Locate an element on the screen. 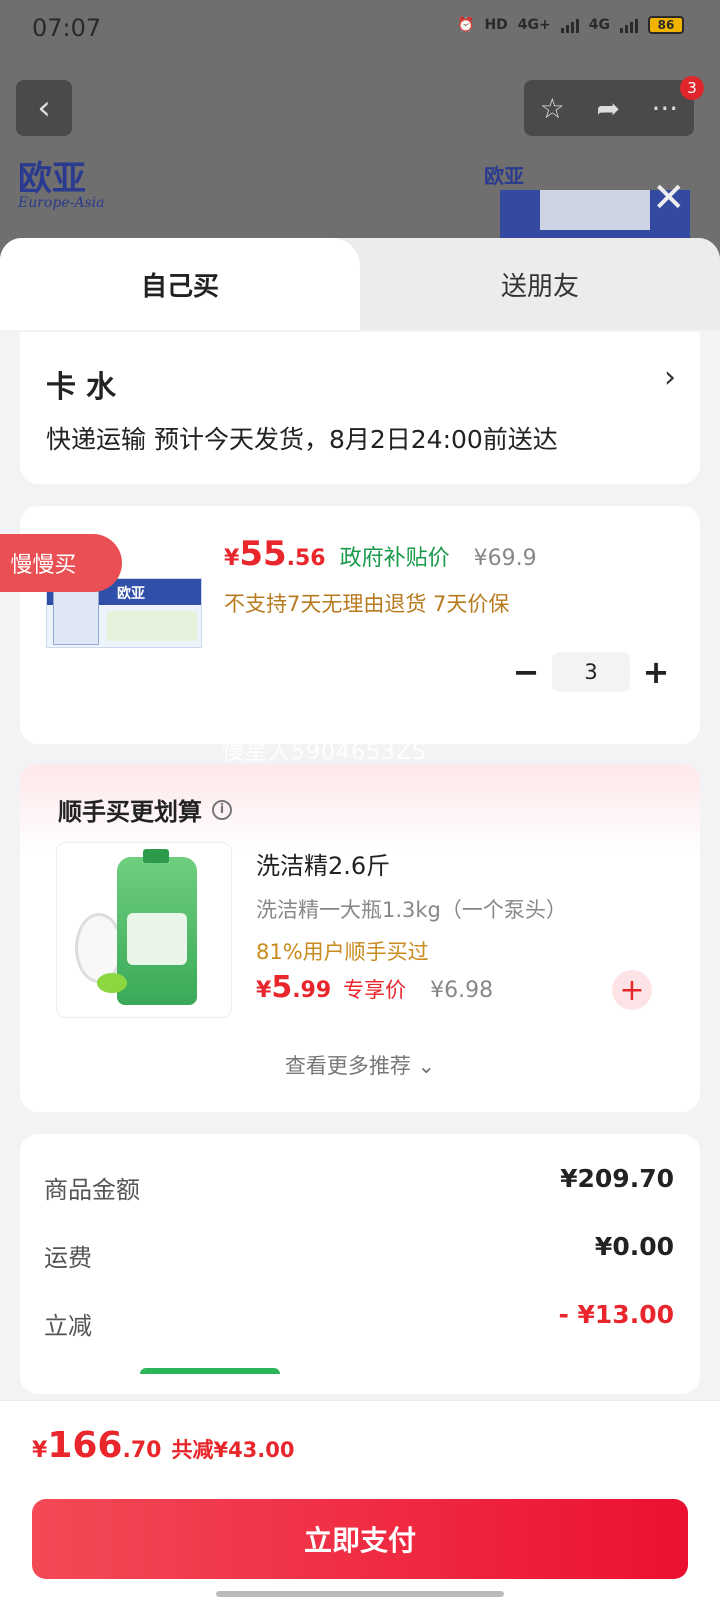  brand-logo-small: 欧亚 is located at coordinates (504, 176).